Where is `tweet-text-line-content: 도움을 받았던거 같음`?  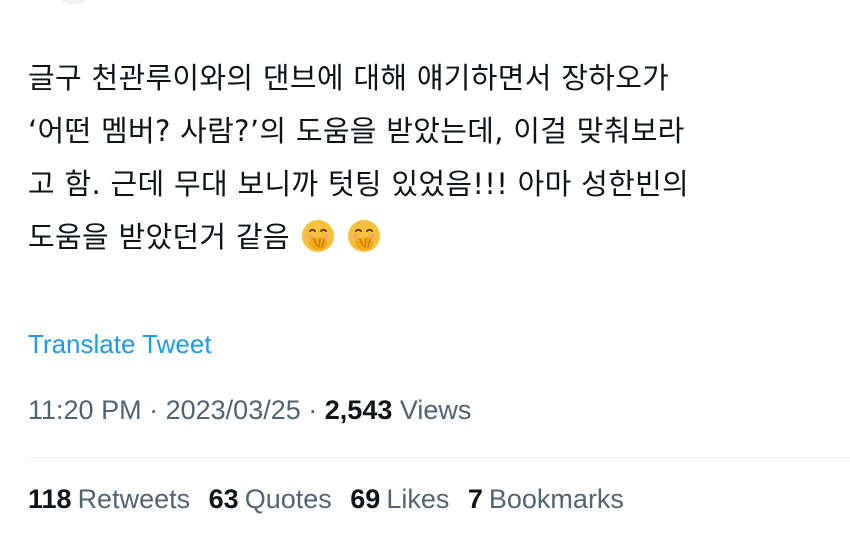 tweet-text-line-content: 도움을 받았던거 같음 is located at coordinates (159, 237).